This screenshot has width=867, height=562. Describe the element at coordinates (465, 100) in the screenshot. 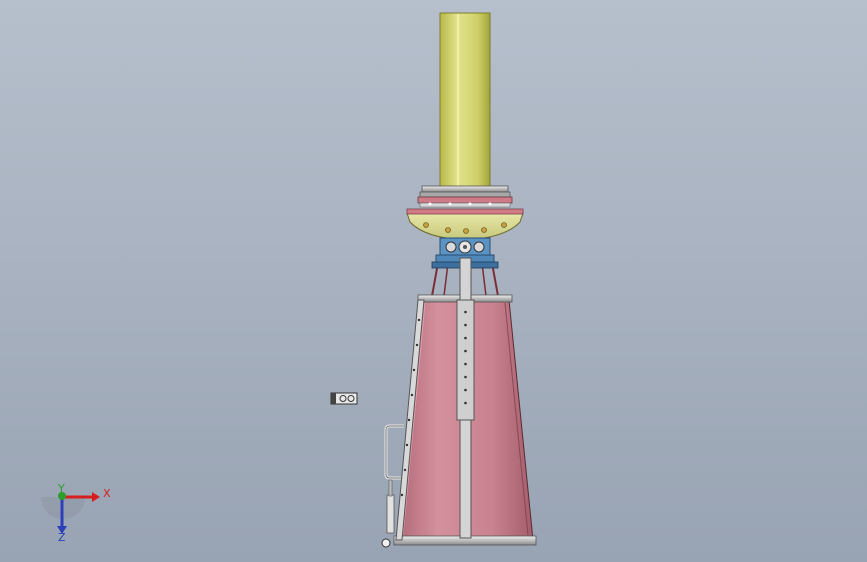

I see `yellow-cylinder` at that location.